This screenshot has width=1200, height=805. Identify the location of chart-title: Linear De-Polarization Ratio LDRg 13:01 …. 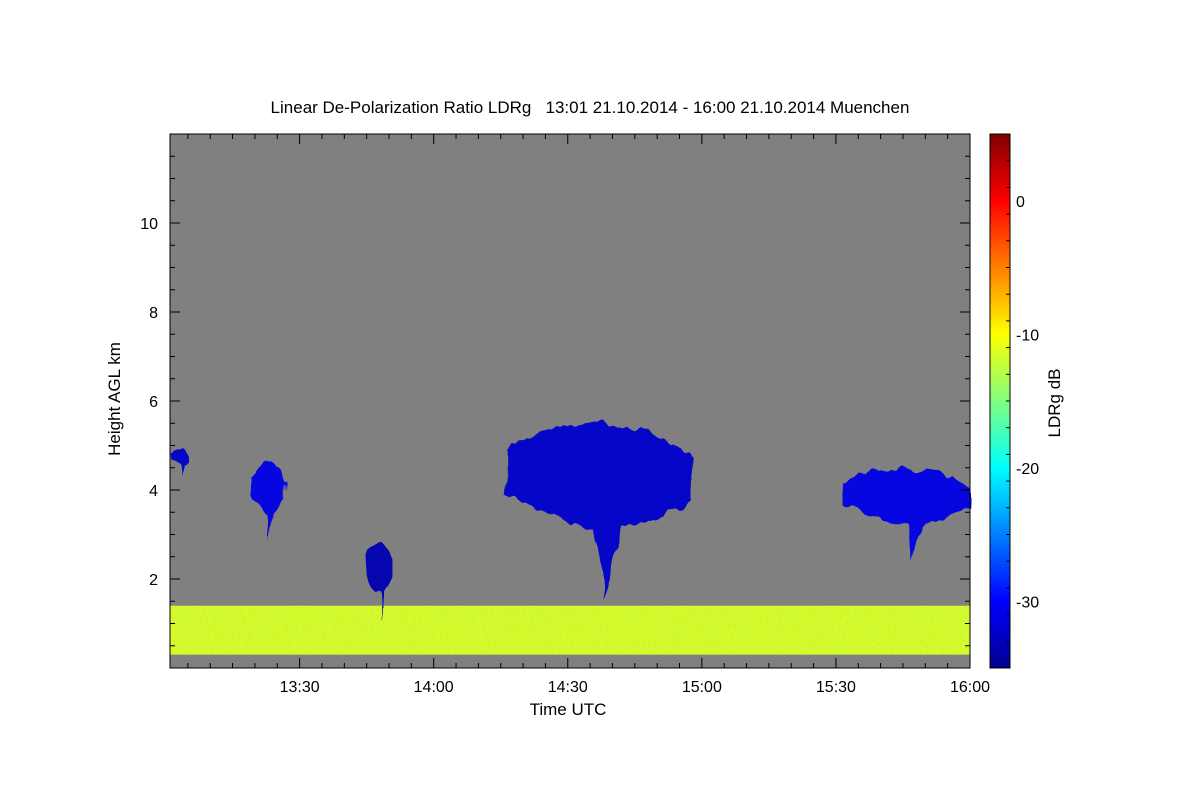
(590, 107).